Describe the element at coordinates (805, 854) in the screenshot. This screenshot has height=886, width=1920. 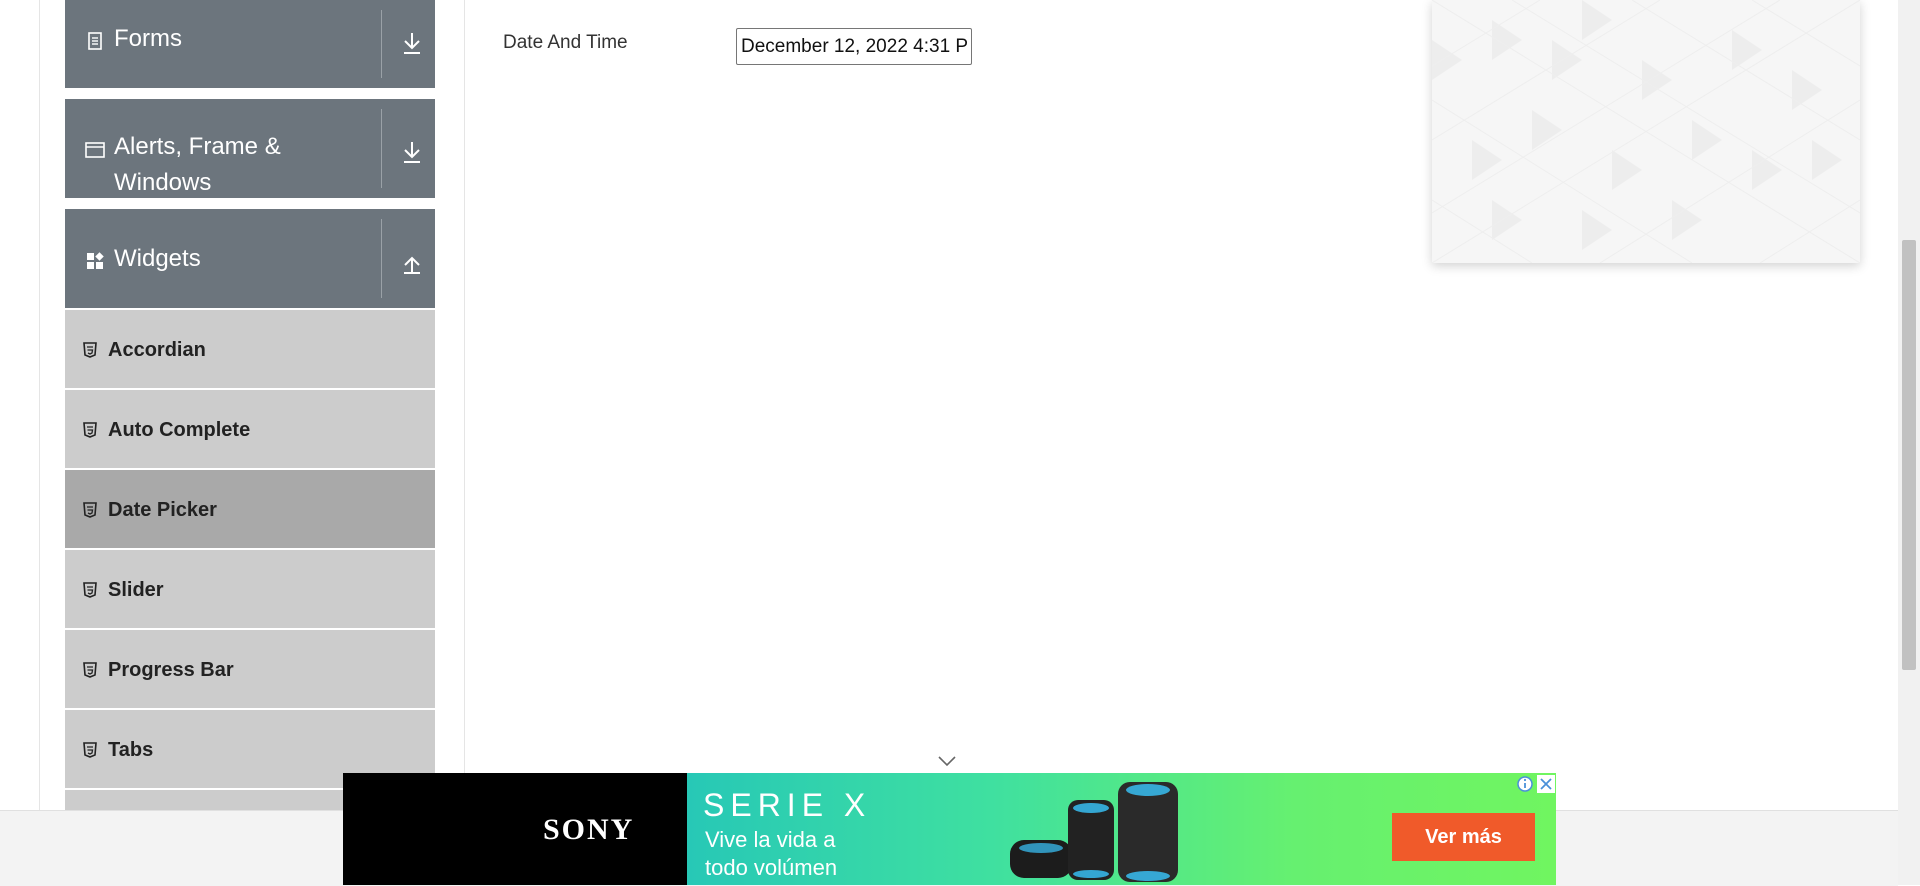
I see `ad-tagline: Vive la vida a todo volúmen` at that location.